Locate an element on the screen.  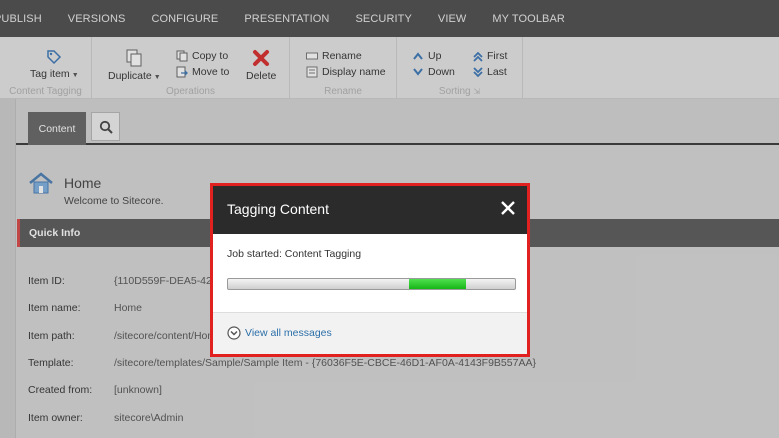
close-button is located at coordinates (508, 208).